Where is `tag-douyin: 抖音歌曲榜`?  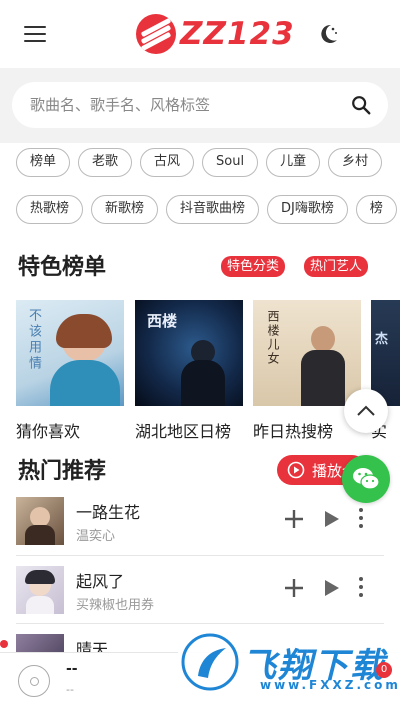 tag-douyin: 抖音歌曲榜 is located at coordinates (213, 209).